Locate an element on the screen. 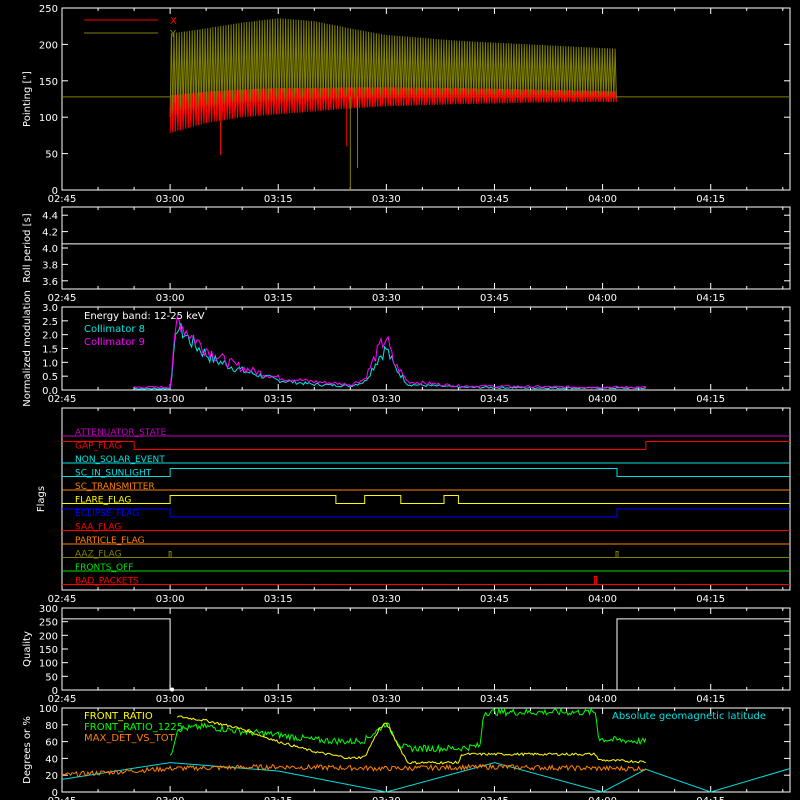 The width and height of the screenshot is (800, 800). y-axis-label: Roll period [s] is located at coordinates (27, 247).